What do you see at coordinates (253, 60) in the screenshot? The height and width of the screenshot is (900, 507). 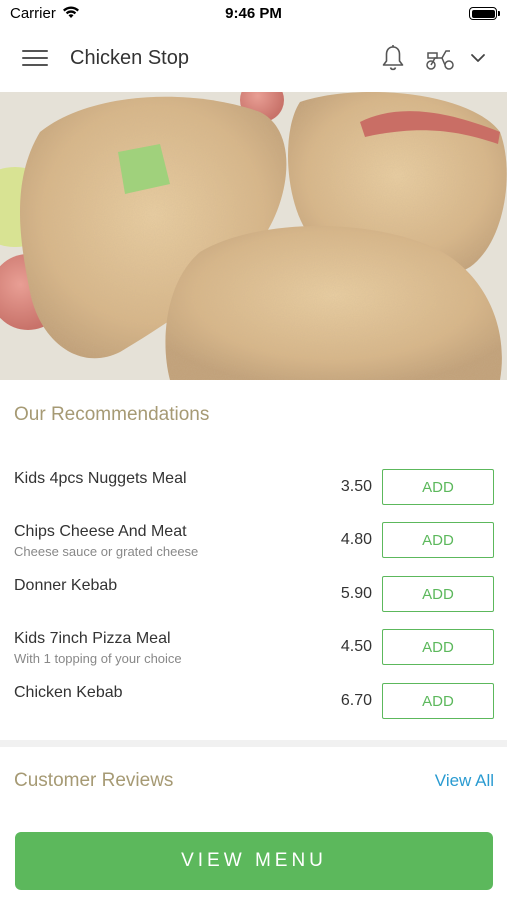 I see `nav-bar: Chicken Stop` at bounding box center [253, 60].